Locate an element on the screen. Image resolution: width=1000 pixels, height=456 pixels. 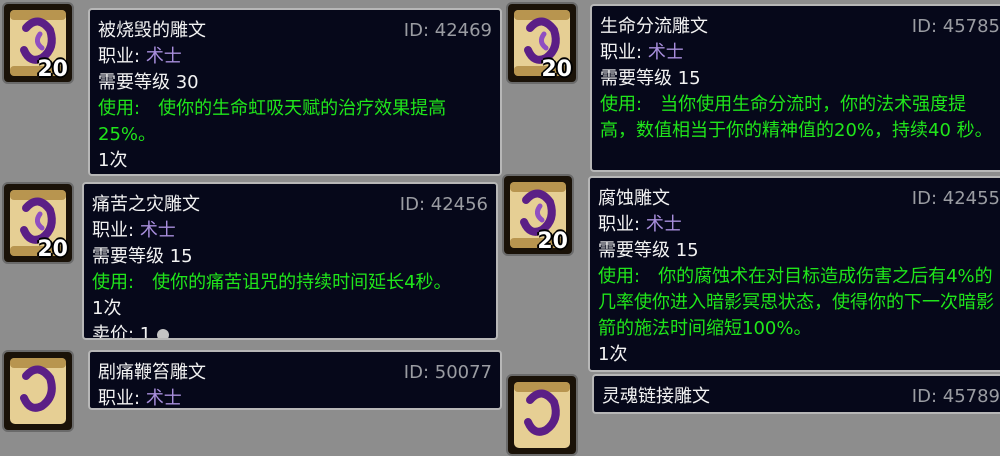
use-effect: 使用: 使你的痛苦诅咒的持续时间延长4秒。 is located at coordinates (289, 283).